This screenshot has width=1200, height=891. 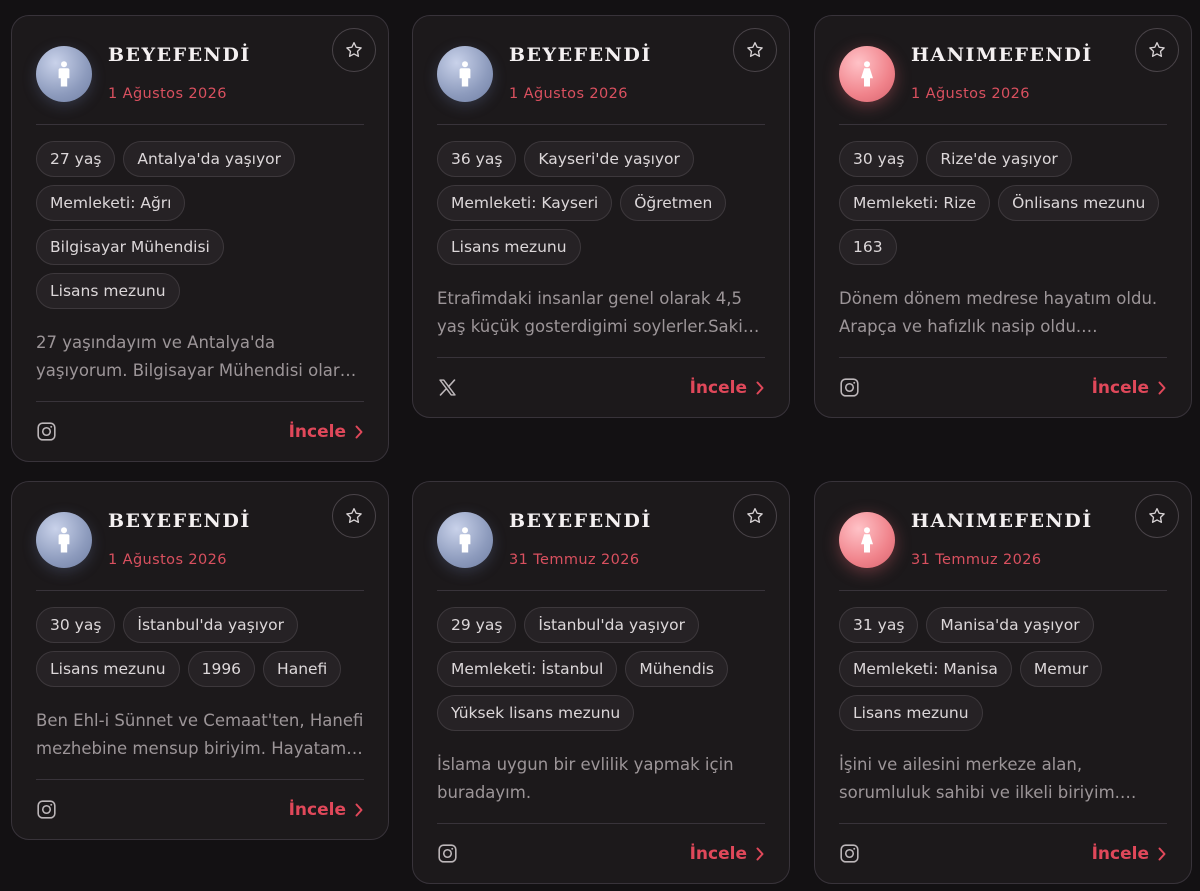 I want to click on card-header: BEYEFENDİ 31 Temmuz 2026, so click(x=607, y=542).